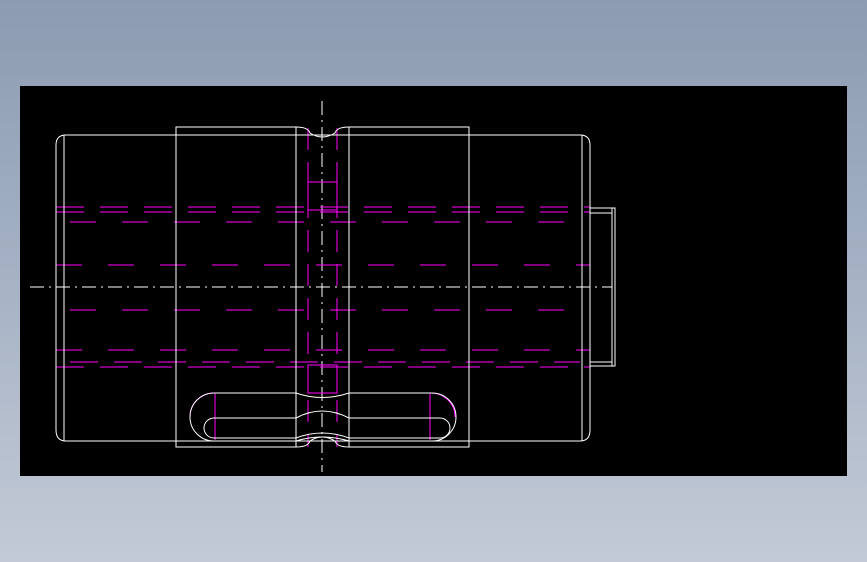 The width and height of the screenshot is (867, 562). What do you see at coordinates (202, 405) in the screenshot?
I see `hidden-arc-slot-left` at bounding box center [202, 405].